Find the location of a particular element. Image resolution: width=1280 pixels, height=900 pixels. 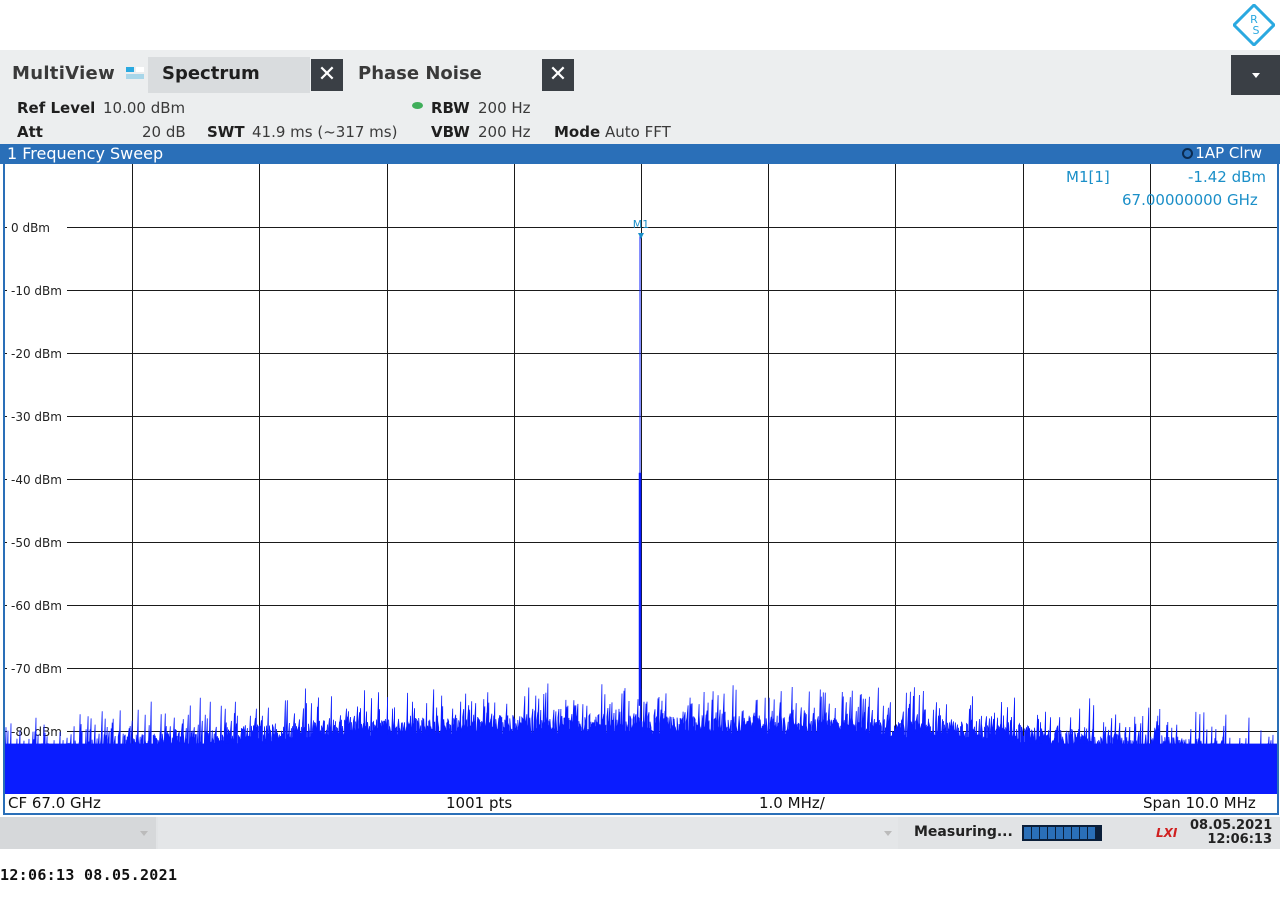

menu-dropdown-button is located at coordinates (1255, 75).